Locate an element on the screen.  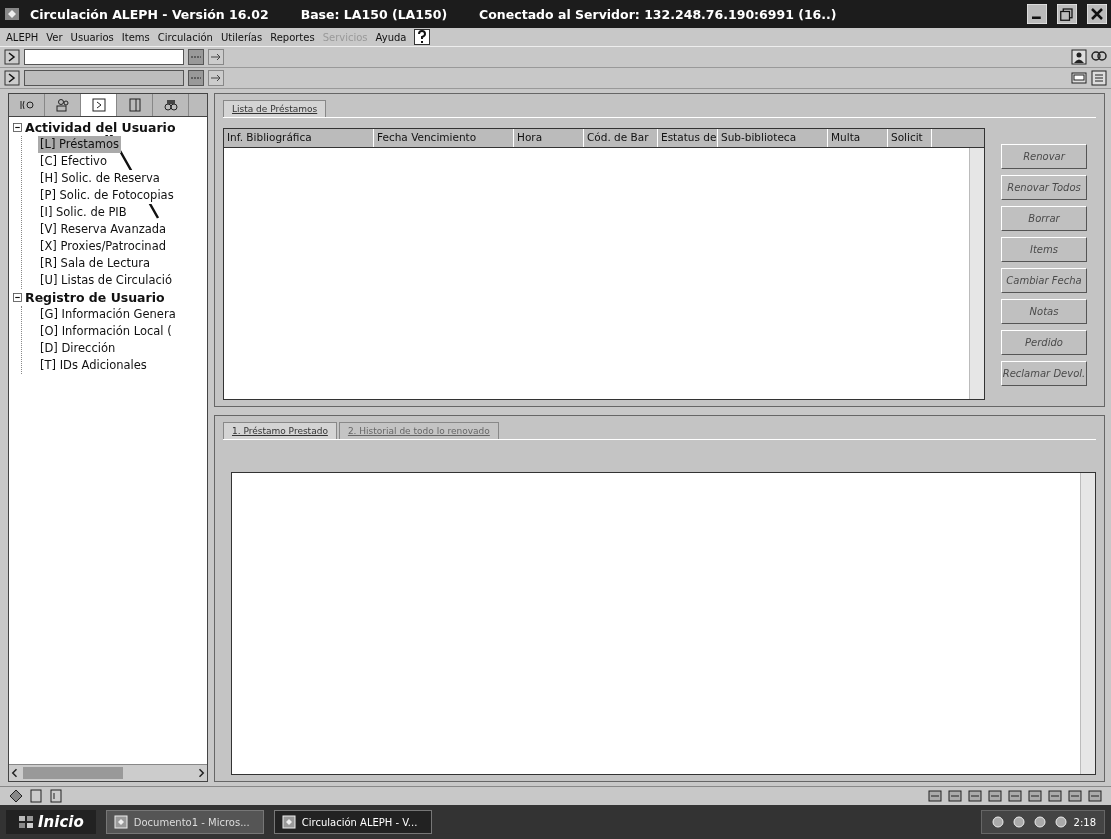
sidebar-tab is located at coordinates (99, 105).